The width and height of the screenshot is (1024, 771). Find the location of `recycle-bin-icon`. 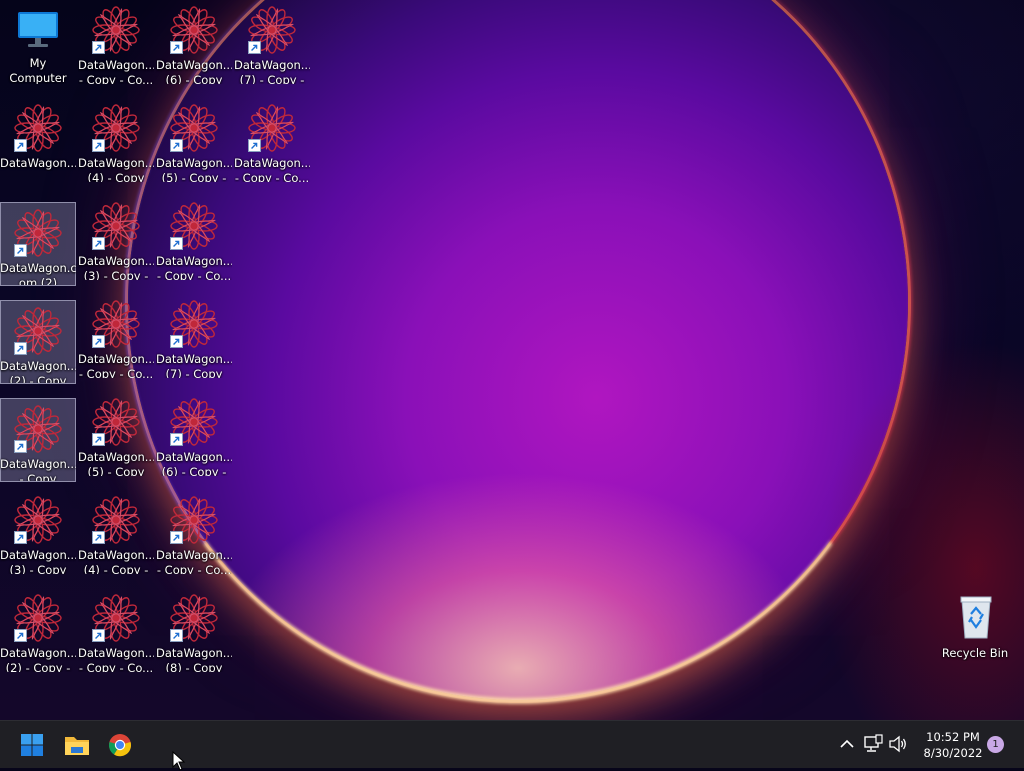

recycle-bin-icon is located at coordinates (975, 618).